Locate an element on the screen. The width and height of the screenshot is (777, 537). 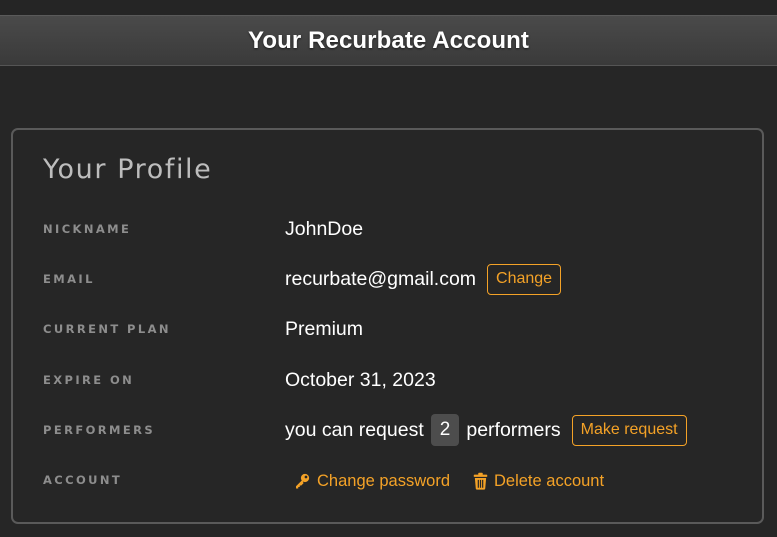
performers-prefix: you can request is located at coordinates (354, 429).